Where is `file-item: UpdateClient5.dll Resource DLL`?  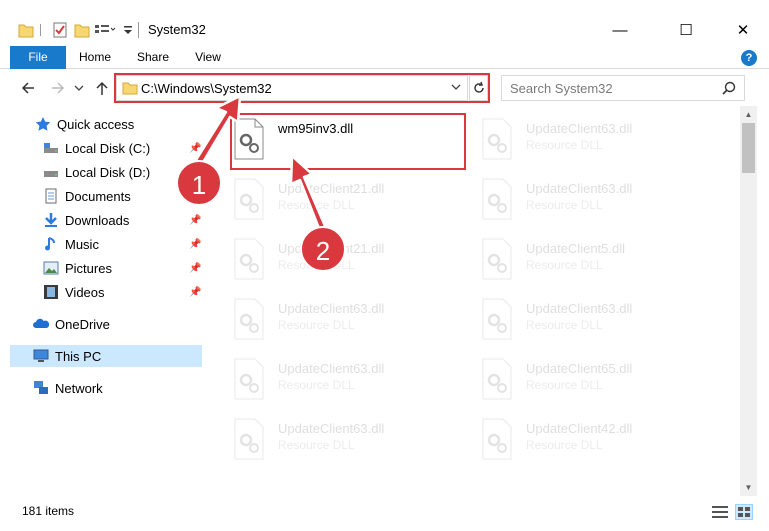 file-item: UpdateClient5.dll Resource DLL is located at coordinates (600, 266).